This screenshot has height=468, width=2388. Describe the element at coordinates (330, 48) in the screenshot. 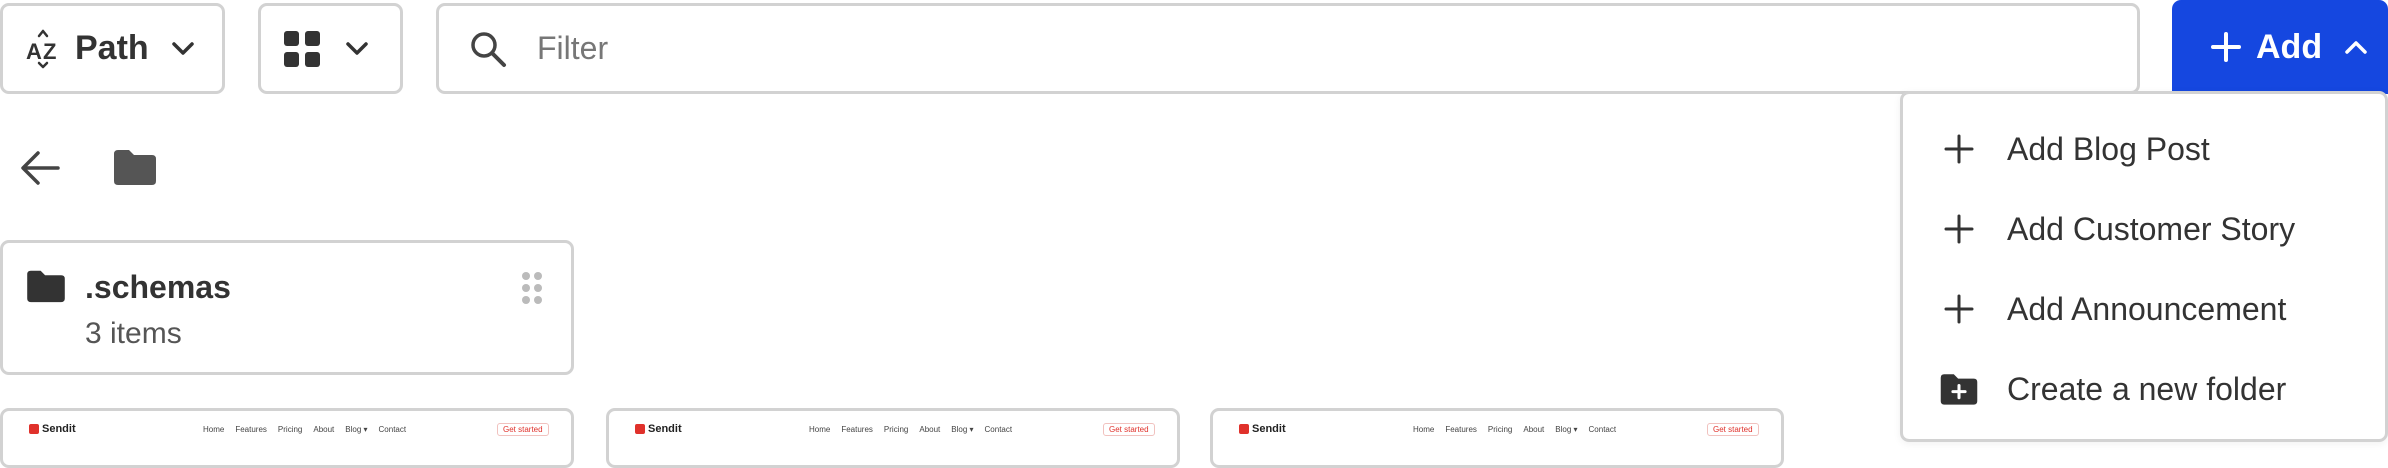

I see `view-mode-button` at that location.